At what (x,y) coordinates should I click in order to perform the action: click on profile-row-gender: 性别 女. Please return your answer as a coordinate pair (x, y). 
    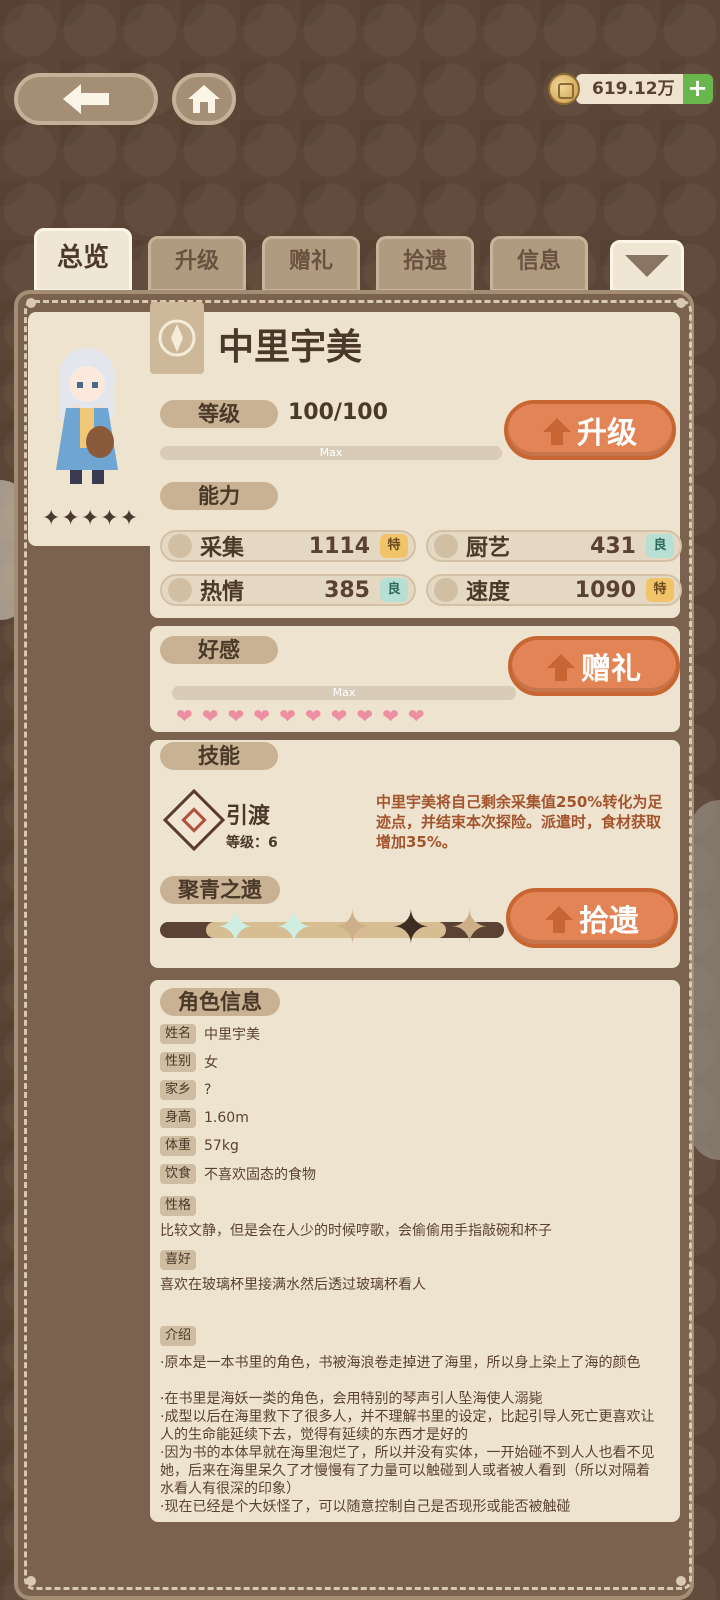
    Looking at the image, I should click on (189, 1062).